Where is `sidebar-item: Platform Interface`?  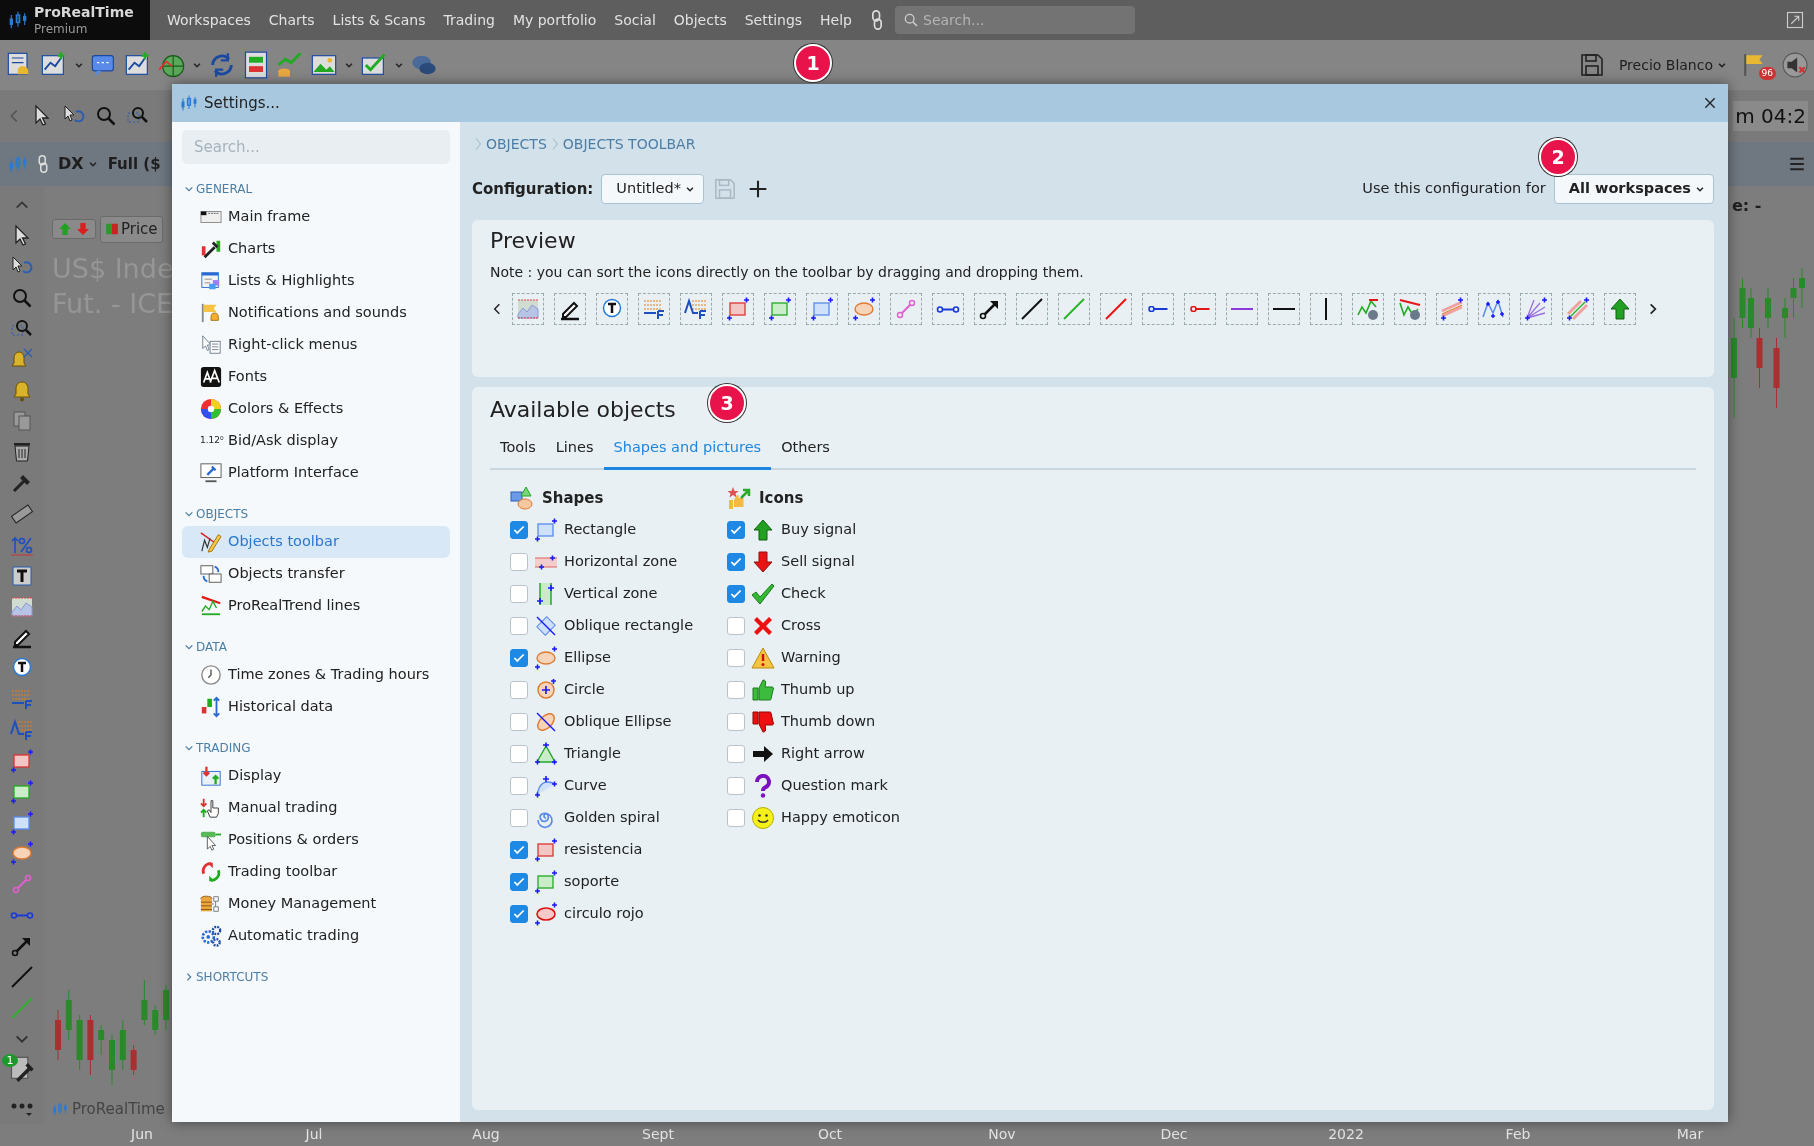
sidebar-item: Platform Interface is located at coordinates (316, 473).